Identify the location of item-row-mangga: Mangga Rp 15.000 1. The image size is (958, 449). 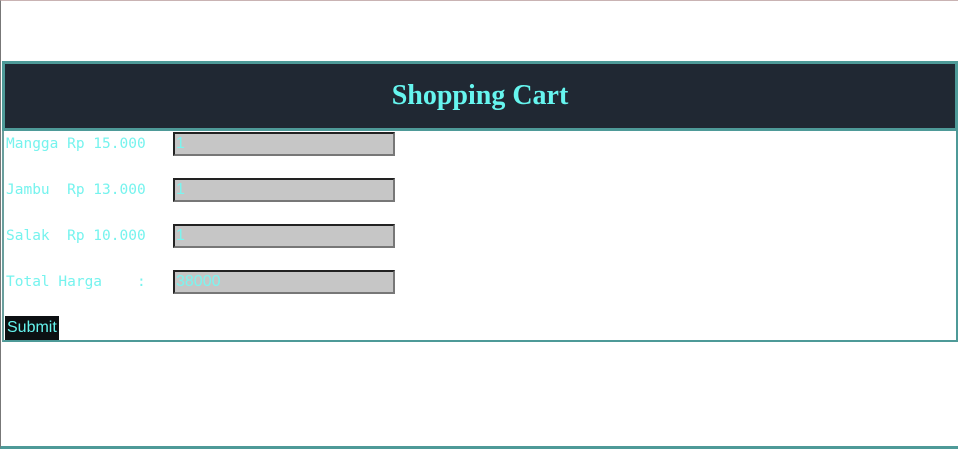
(200, 144).